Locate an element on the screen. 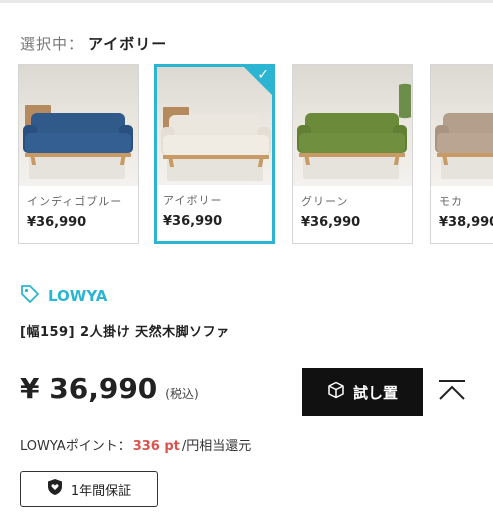 This screenshot has width=493, height=512. price-amount: ¥ 36,990 is located at coordinates (89, 388).